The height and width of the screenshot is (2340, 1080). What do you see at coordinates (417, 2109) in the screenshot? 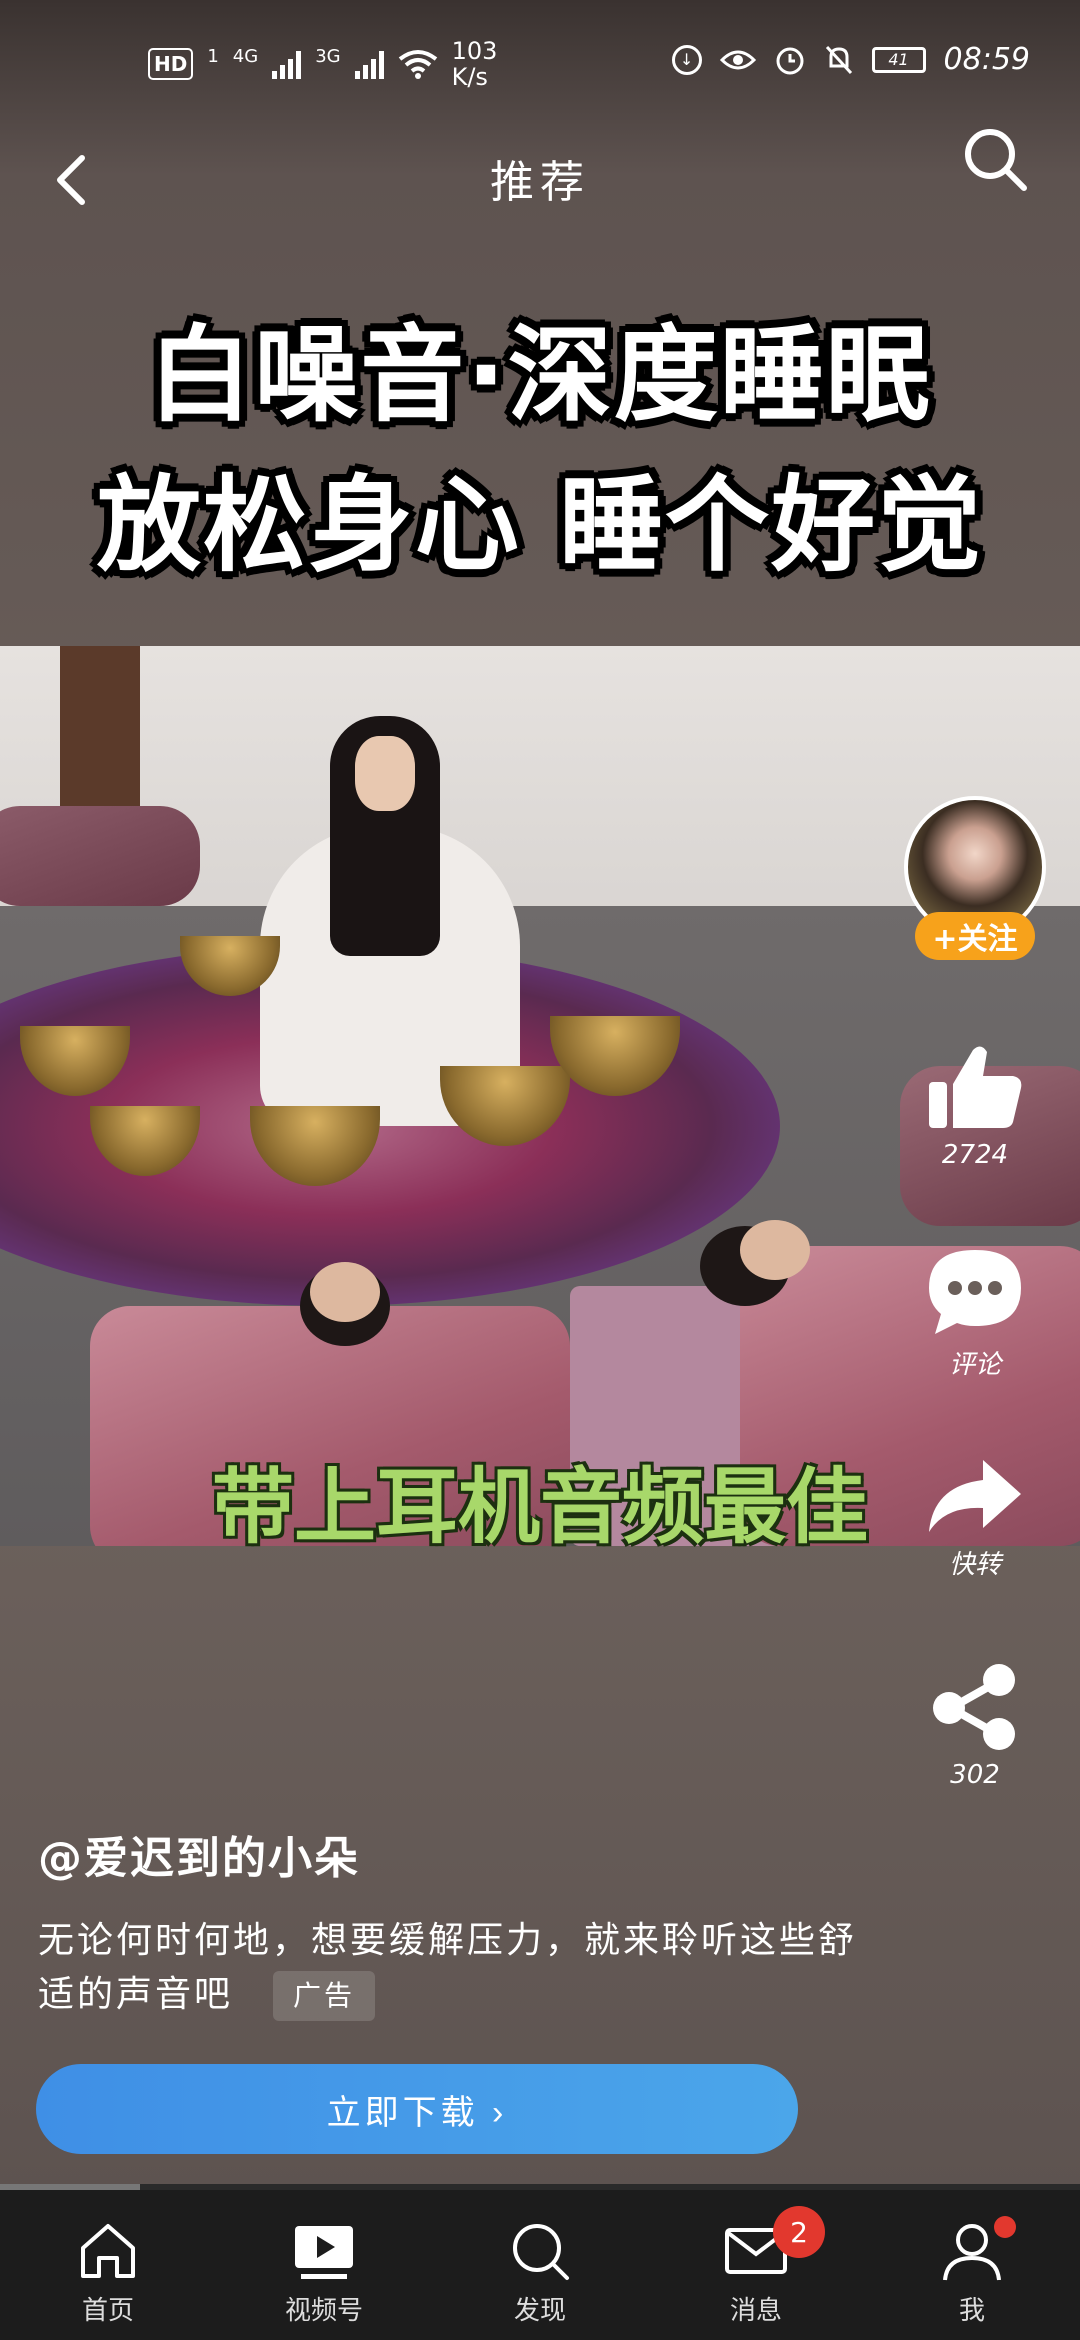
I see `download-button: 立即下载 ›` at bounding box center [417, 2109].